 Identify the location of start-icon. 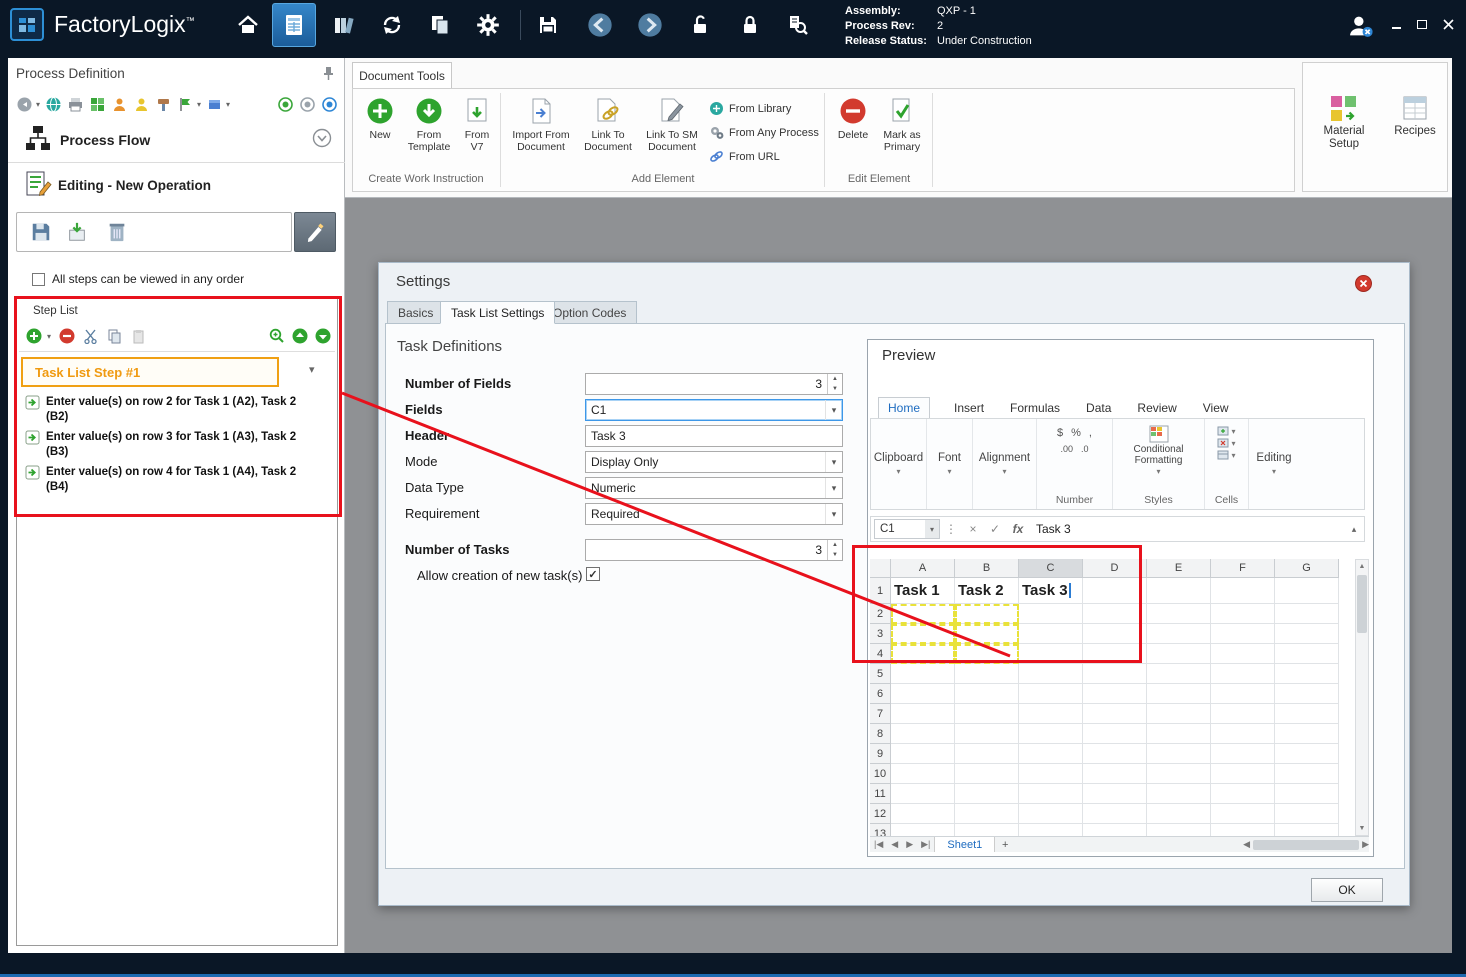
(285, 104).